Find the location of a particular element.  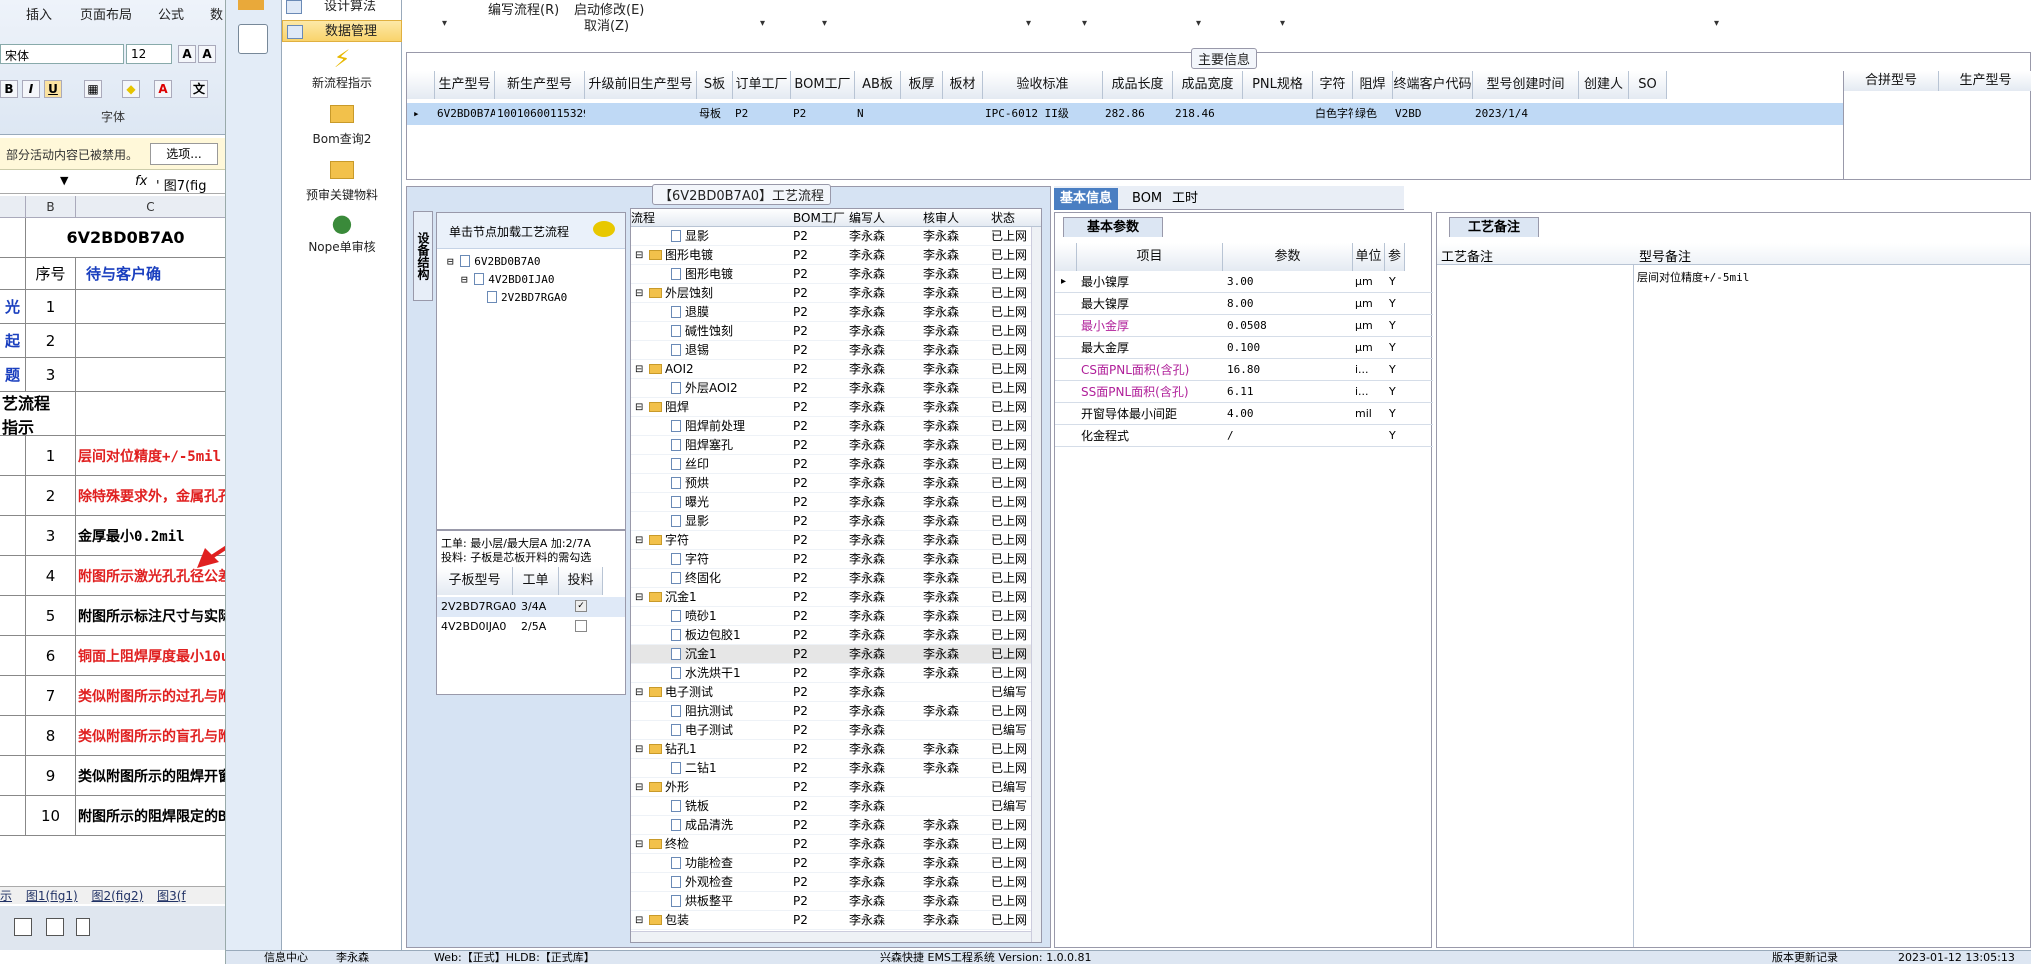

params-title: 基本参数 is located at coordinates (1113, 227).